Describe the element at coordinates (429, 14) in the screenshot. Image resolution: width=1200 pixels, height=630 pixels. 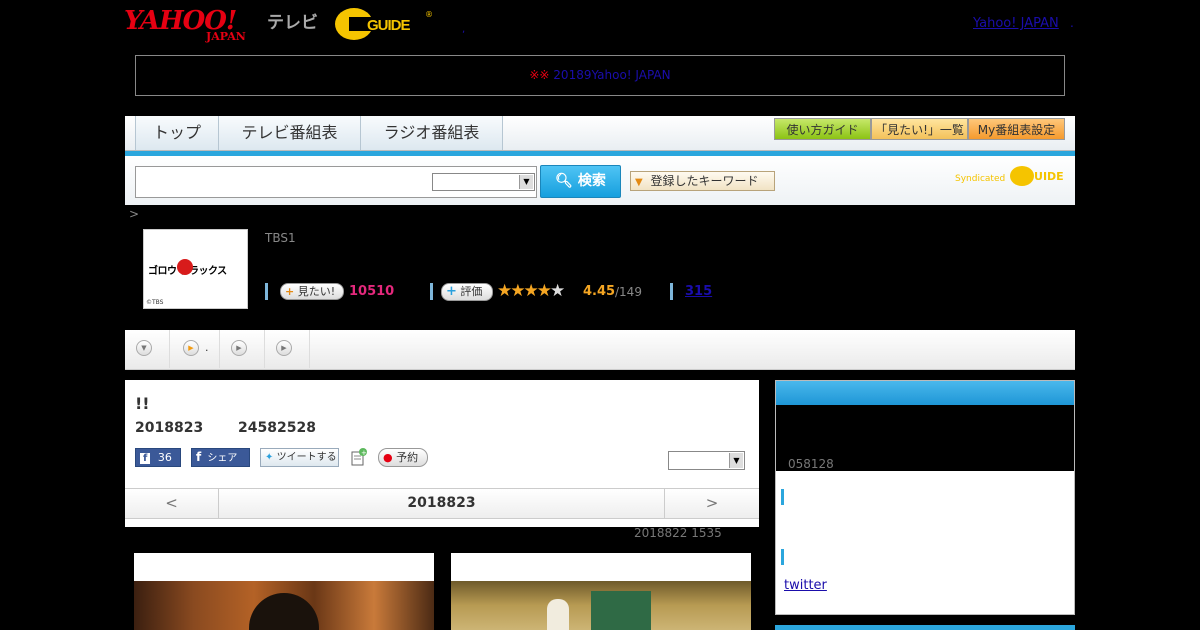
I see `registered-mark: ®` at that location.